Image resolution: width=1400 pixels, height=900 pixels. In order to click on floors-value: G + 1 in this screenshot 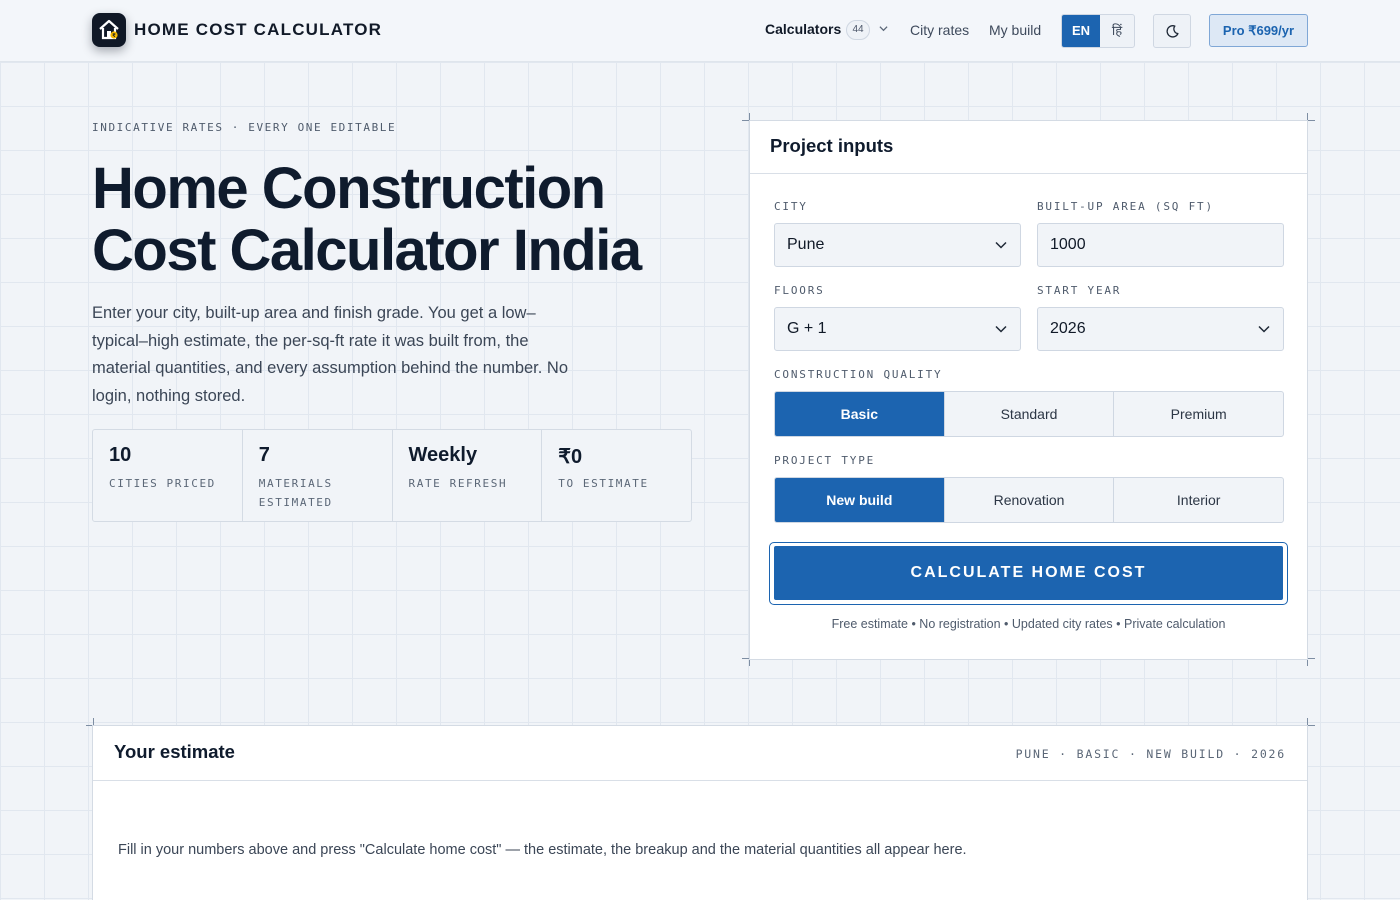, I will do `click(807, 328)`.